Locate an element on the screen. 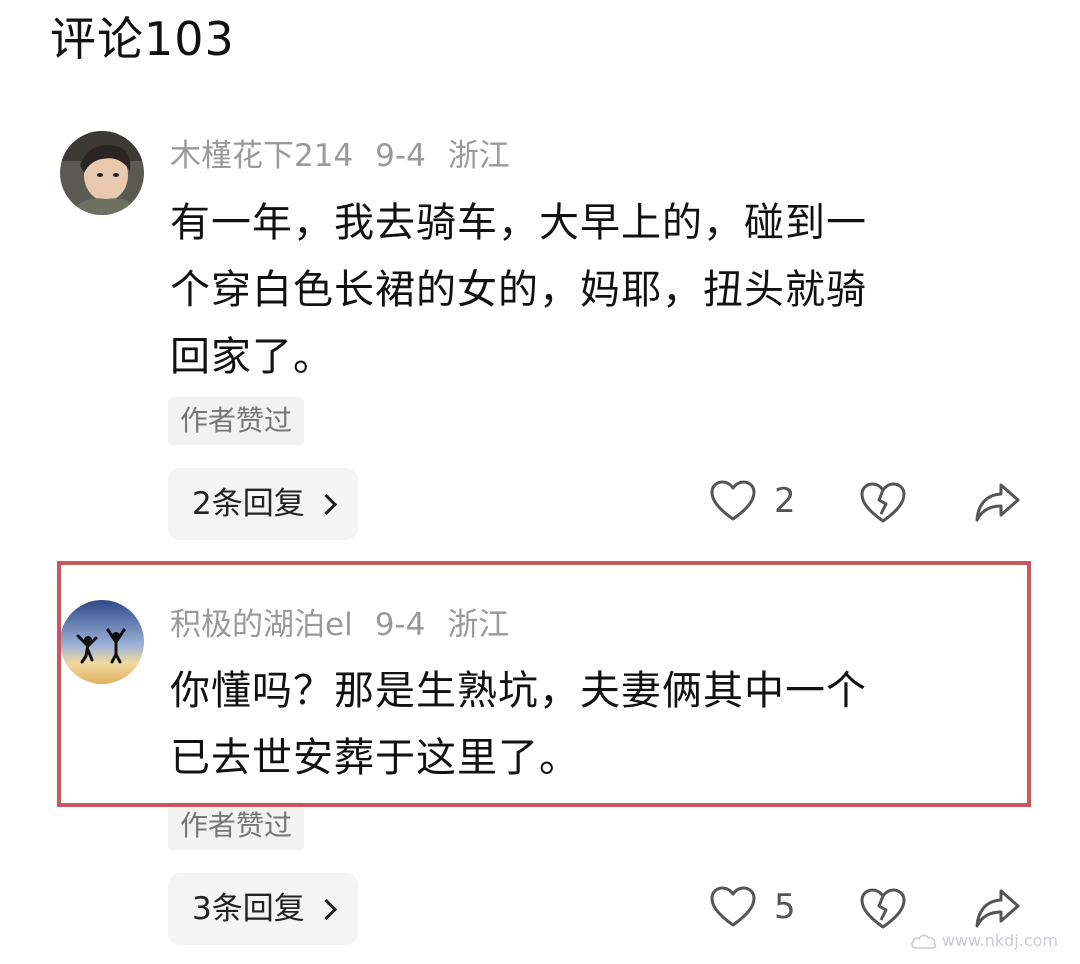 This screenshot has width=1080, height=964. replies-label: 3条回复 is located at coordinates (248, 909).